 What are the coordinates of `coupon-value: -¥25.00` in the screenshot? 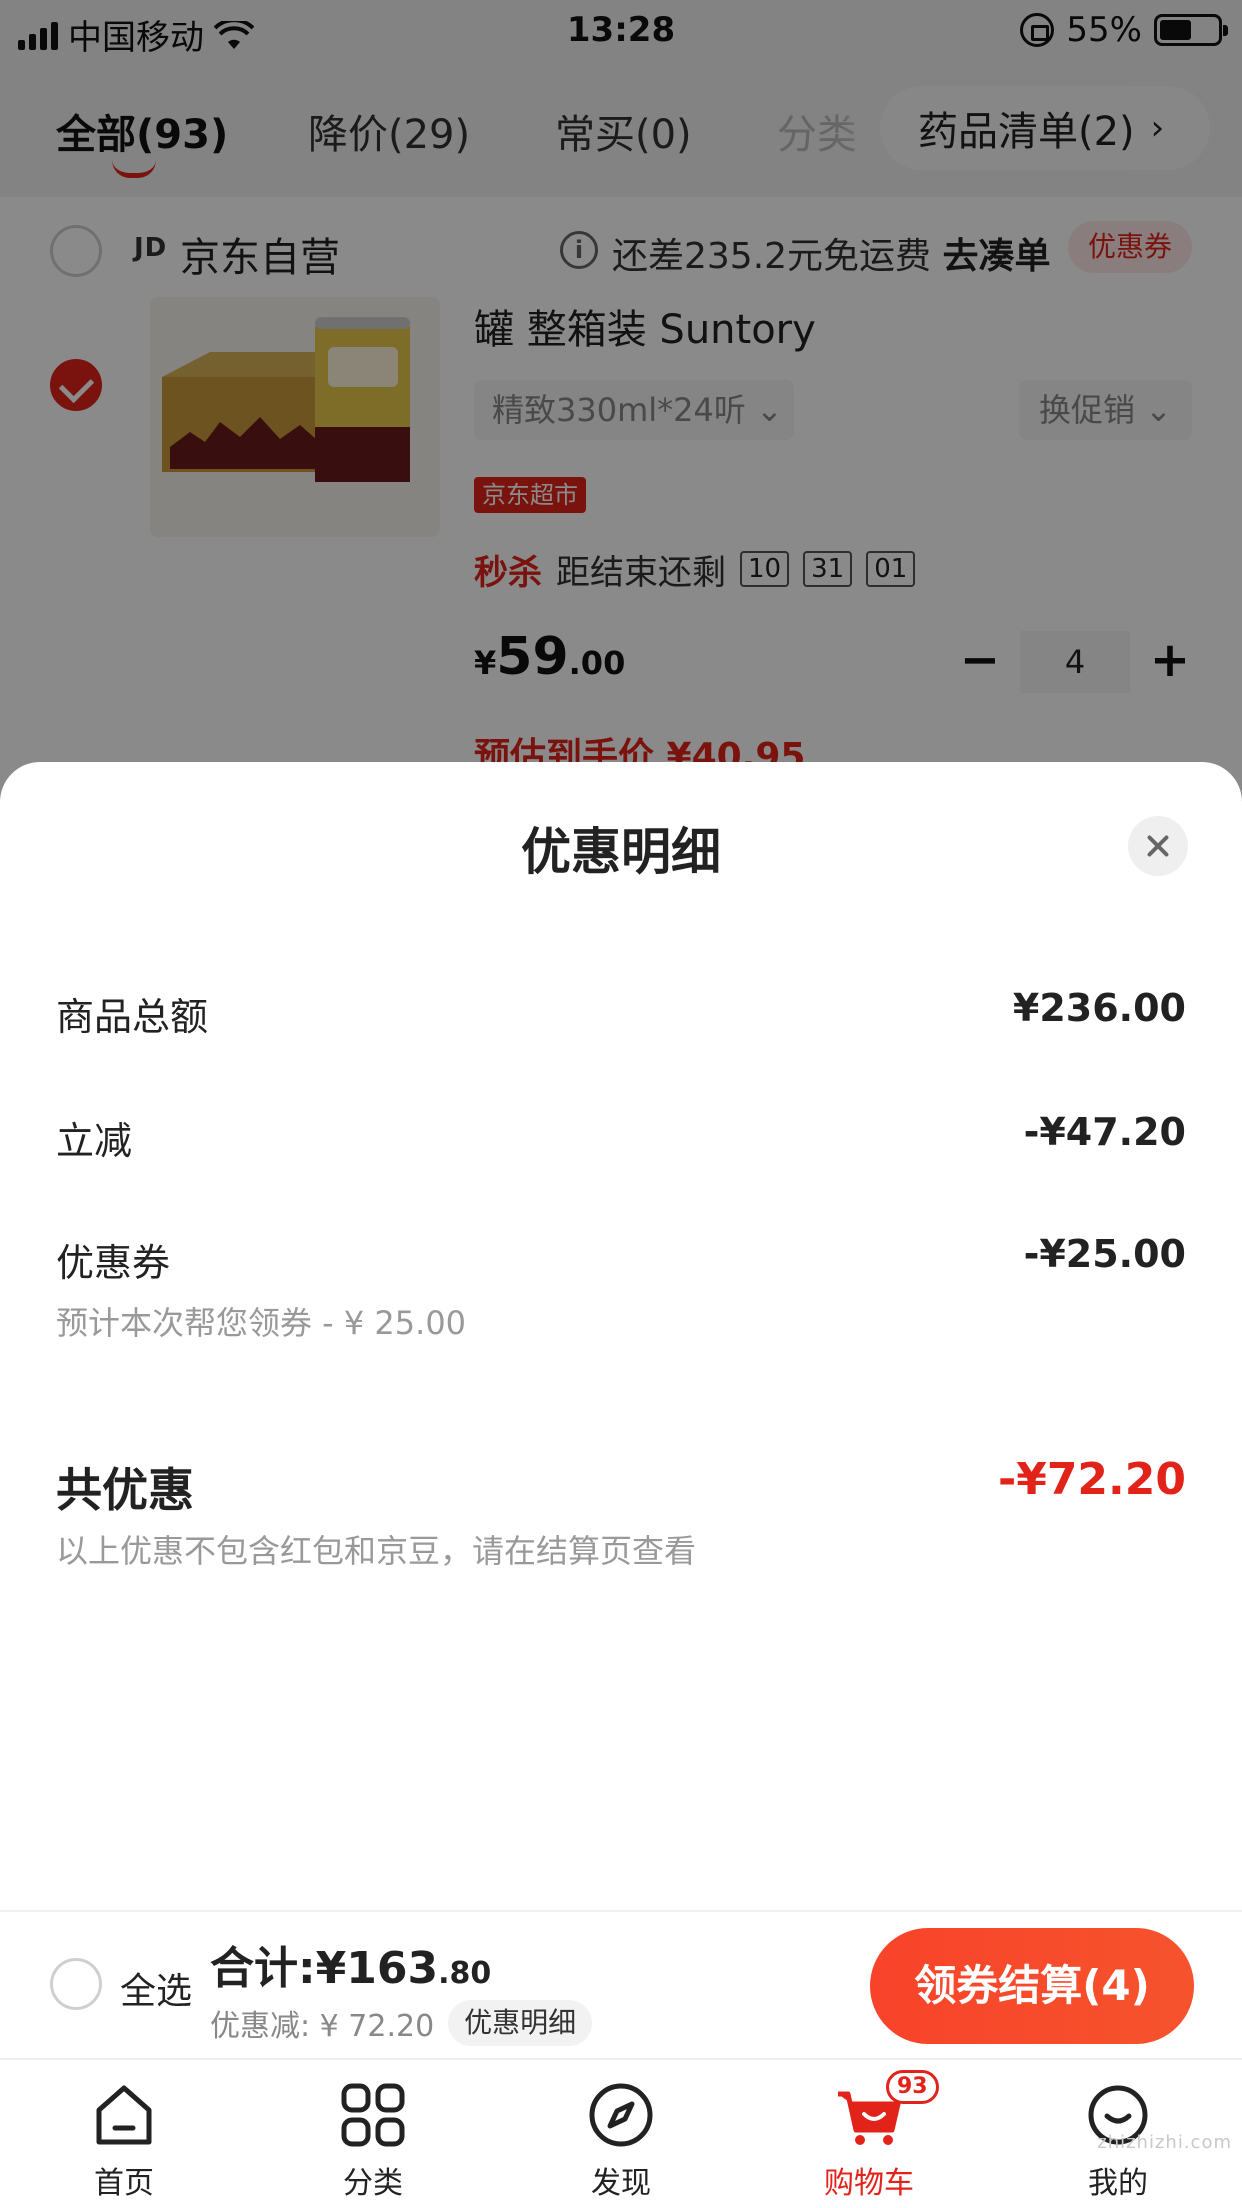 It's located at (1104, 1254).